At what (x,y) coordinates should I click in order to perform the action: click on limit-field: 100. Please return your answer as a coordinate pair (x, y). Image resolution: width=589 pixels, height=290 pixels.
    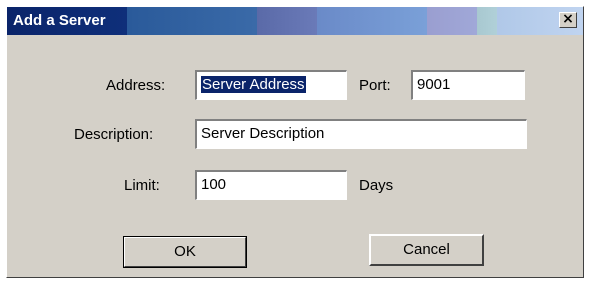
    Looking at the image, I should click on (271, 185).